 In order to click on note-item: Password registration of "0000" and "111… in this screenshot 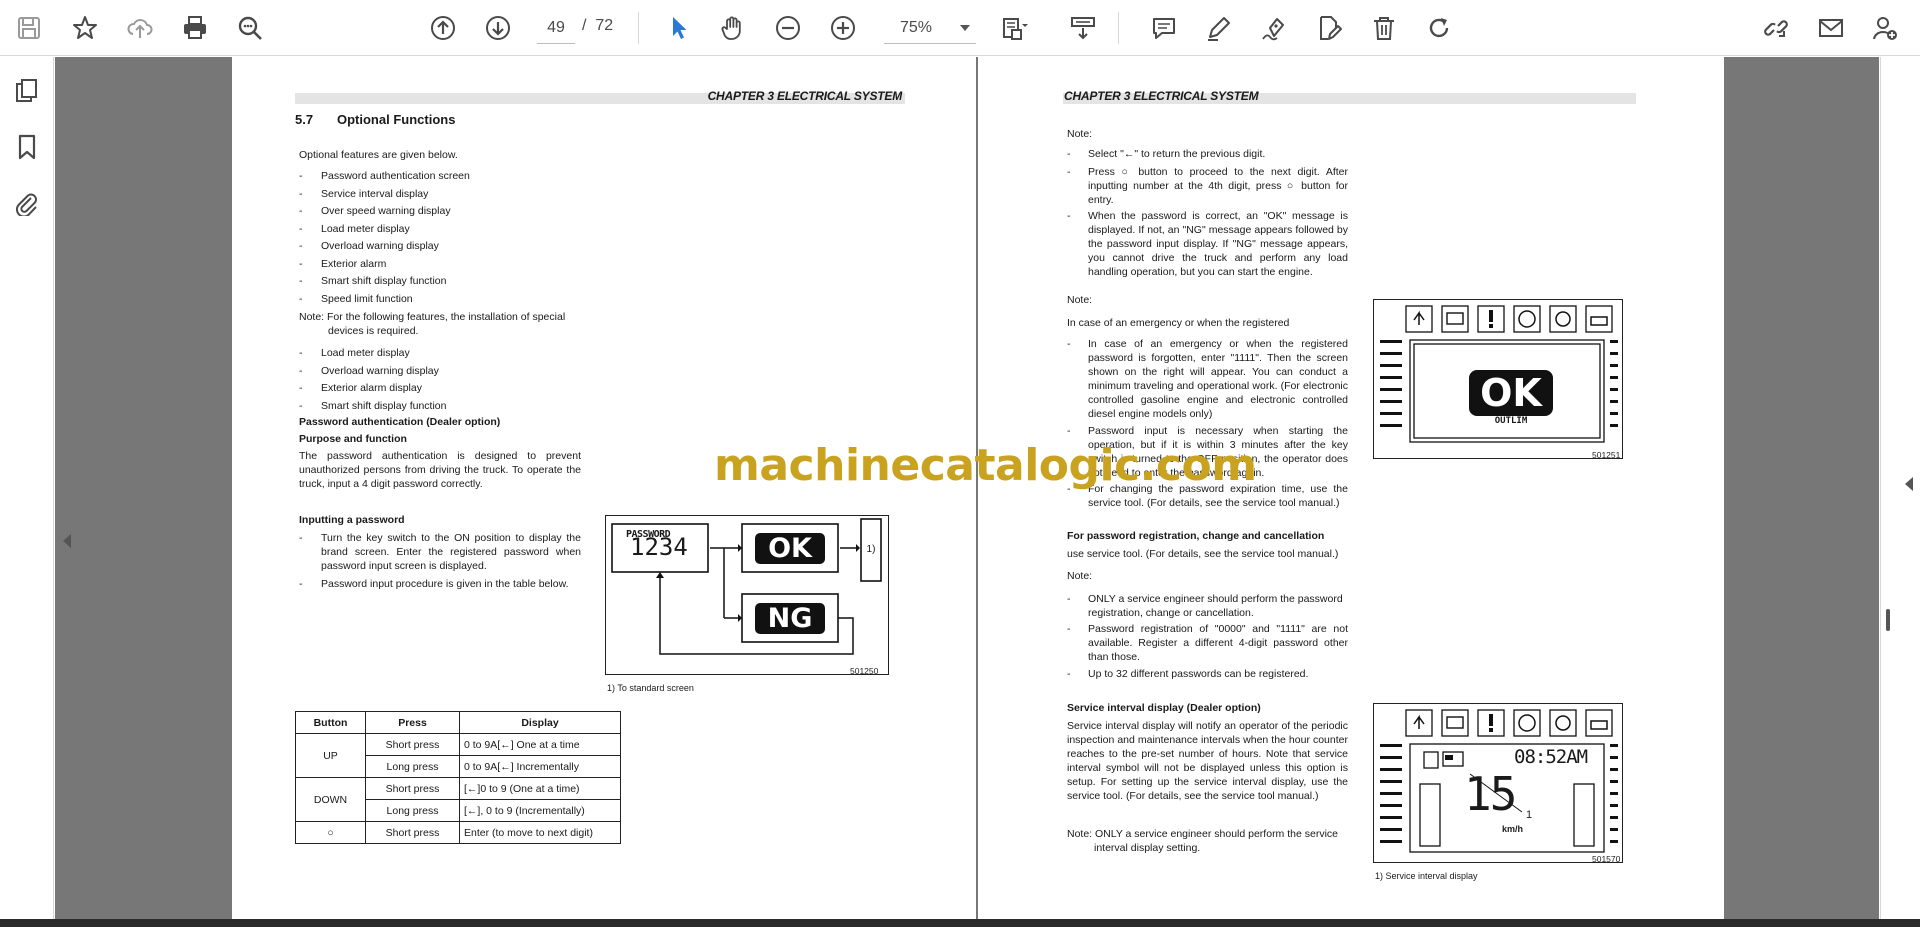, I will do `click(1218, 643)`.